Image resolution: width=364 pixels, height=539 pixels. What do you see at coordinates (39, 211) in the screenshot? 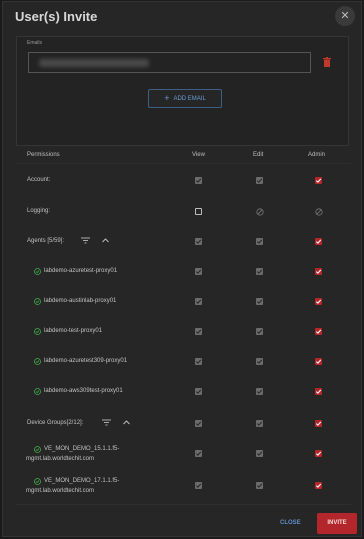
I see `row-label: Logging:` at bounding box center [39, 211].